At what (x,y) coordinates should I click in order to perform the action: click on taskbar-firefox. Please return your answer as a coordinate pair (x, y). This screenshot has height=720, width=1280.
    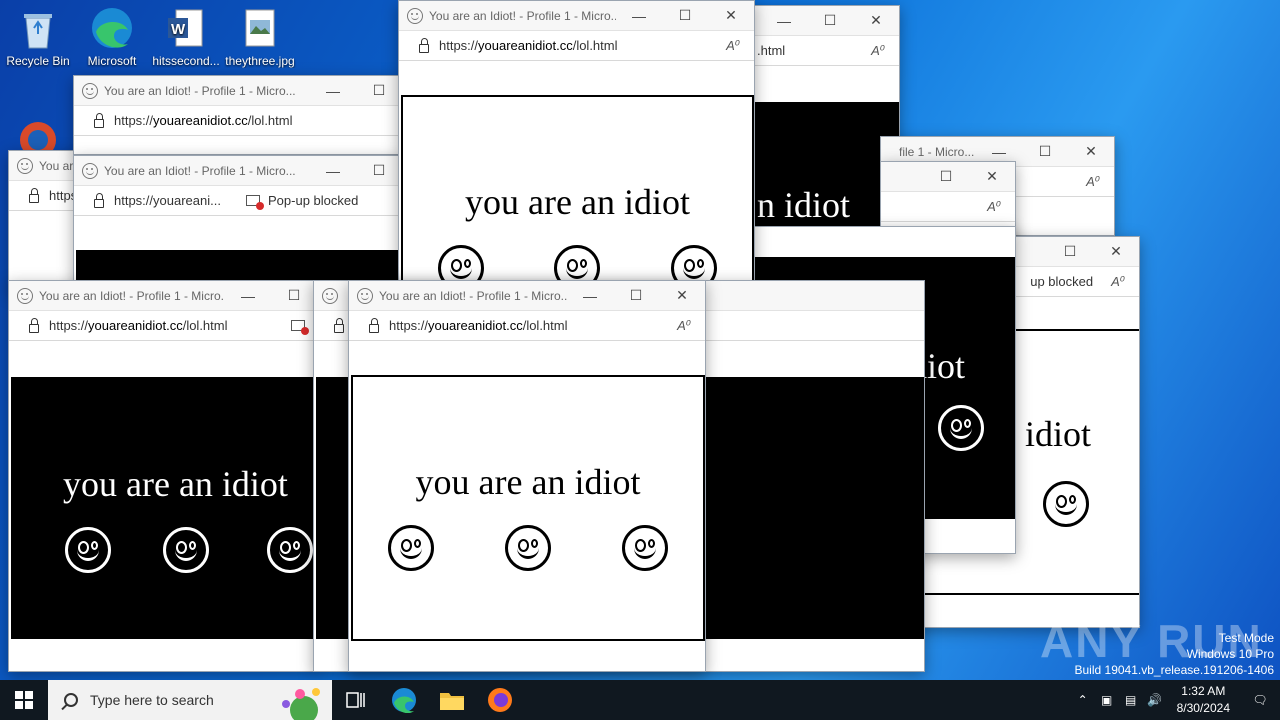
    Looking at the image, I should click on (500, 700).